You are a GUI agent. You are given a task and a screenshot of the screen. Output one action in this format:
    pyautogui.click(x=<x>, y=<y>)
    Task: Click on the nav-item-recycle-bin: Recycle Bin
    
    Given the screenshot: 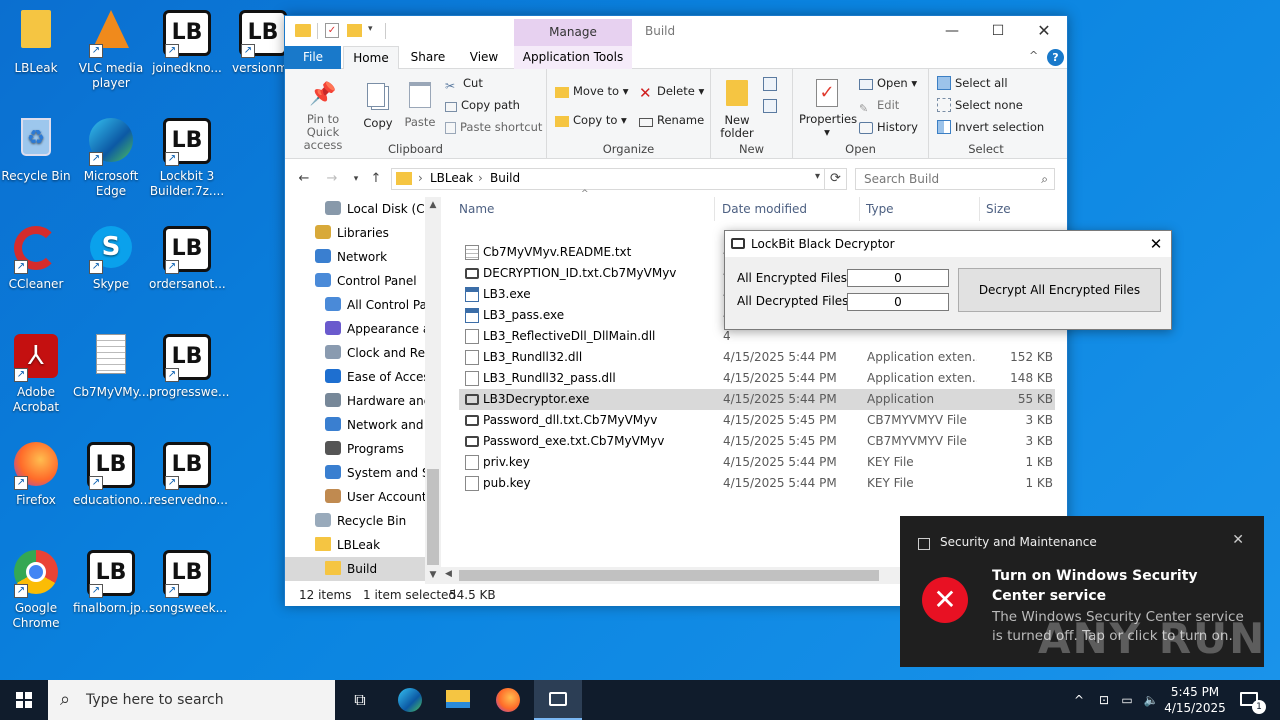 What is the action you would take?
    pyautogui.click(x=355, y=521)
    